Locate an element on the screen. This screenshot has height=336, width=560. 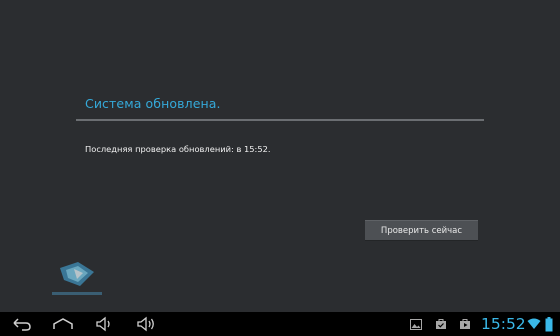
battery-icon is located at coordinates (549, 324).